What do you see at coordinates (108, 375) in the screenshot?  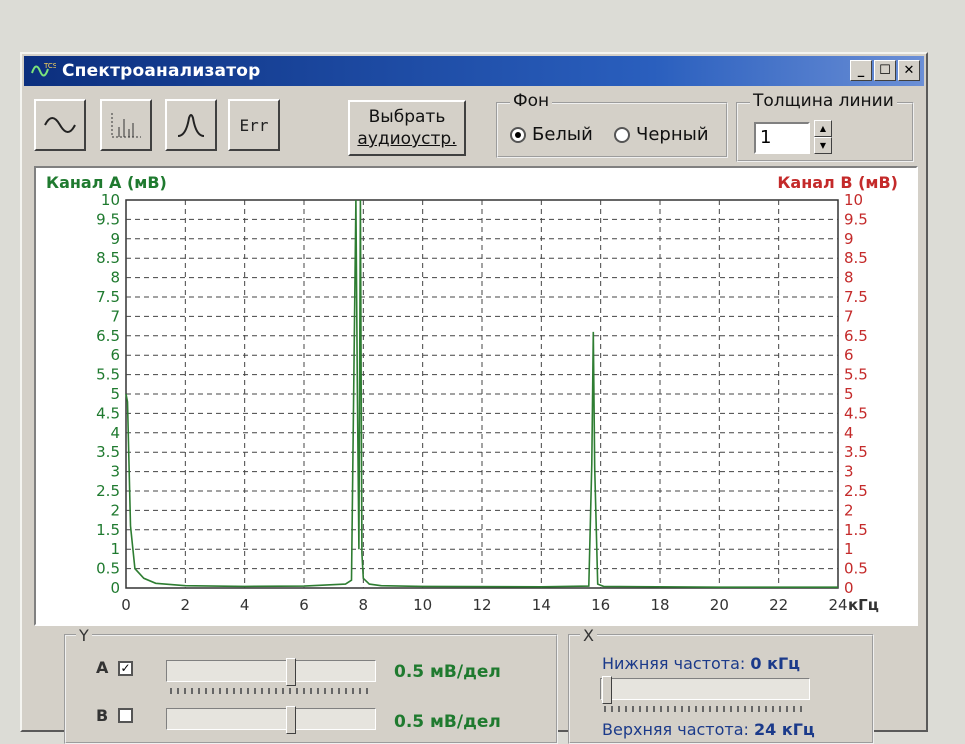 I see `y-tick-label-left: 5.5` at bounding box center [108, 375].